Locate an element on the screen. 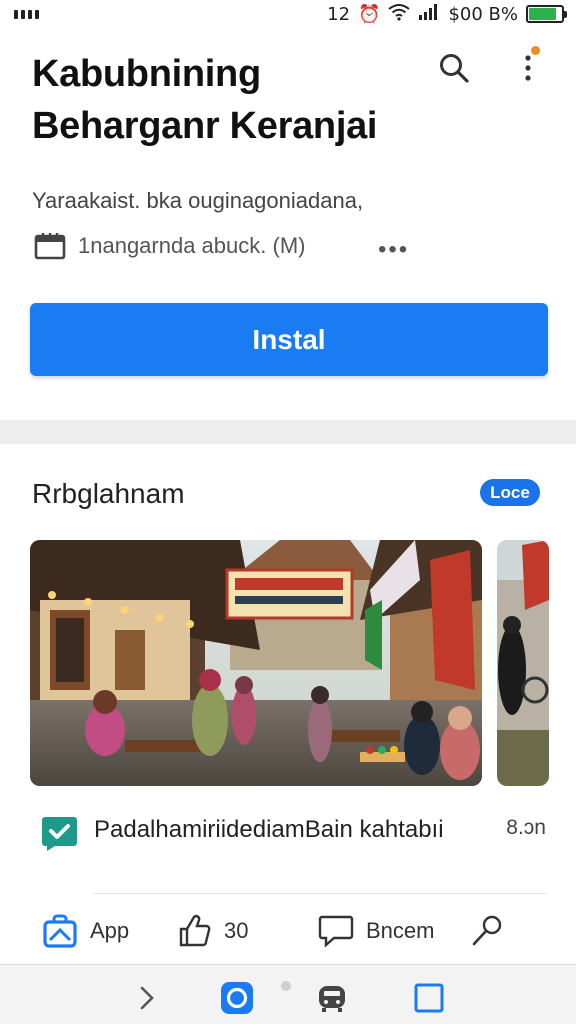  page-indicator-dot is located at coordinates (286, 986).